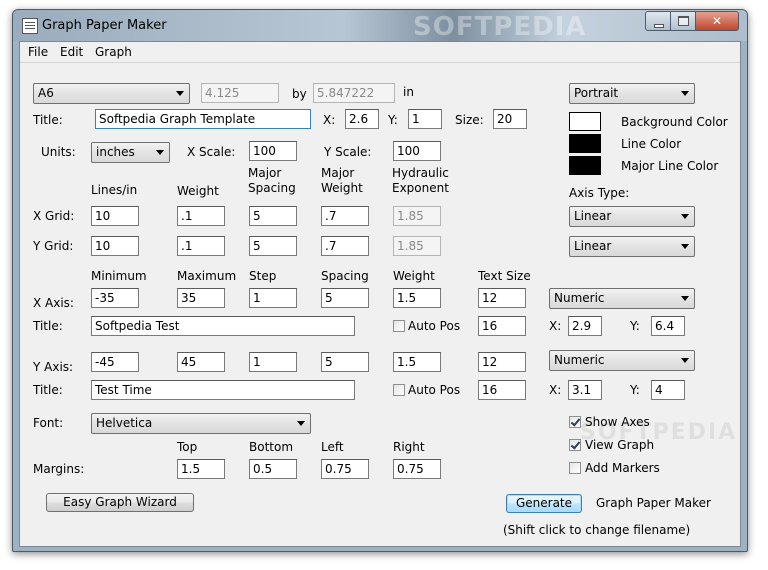 The height and width of the screenshot is (570, 768). Describe the element at coordinates (273, 362) in the screenshot. I see `y-axis-step-input: 1` at that location.